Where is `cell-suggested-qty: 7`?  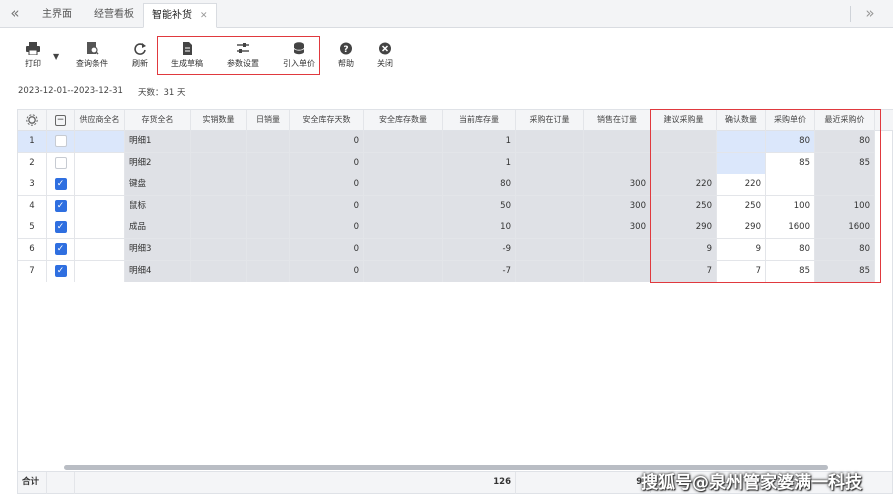 cell-suggested-qty: 7 is located at coordinates (684, 271).